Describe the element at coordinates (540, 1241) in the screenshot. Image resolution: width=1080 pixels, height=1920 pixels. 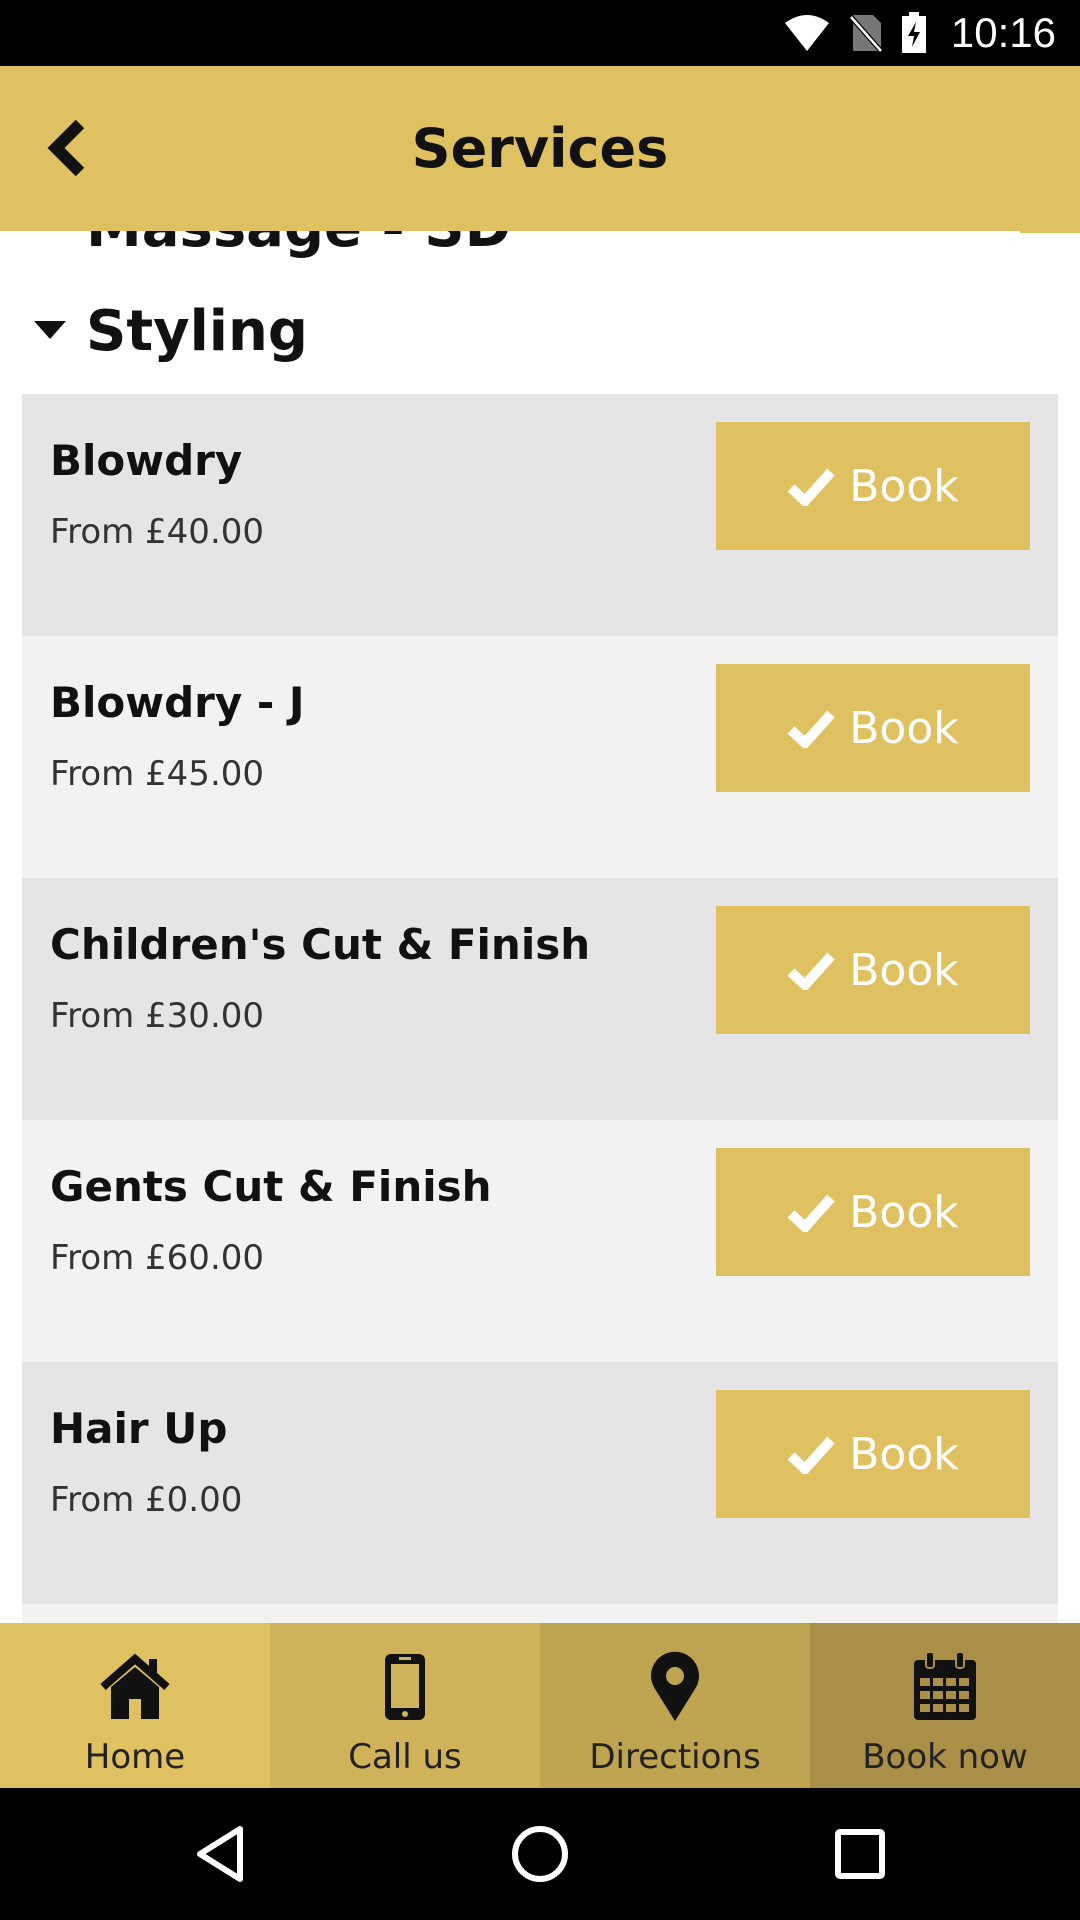
I see `service-row: Gents Cut & Finish From £60.00 Book` at that location.